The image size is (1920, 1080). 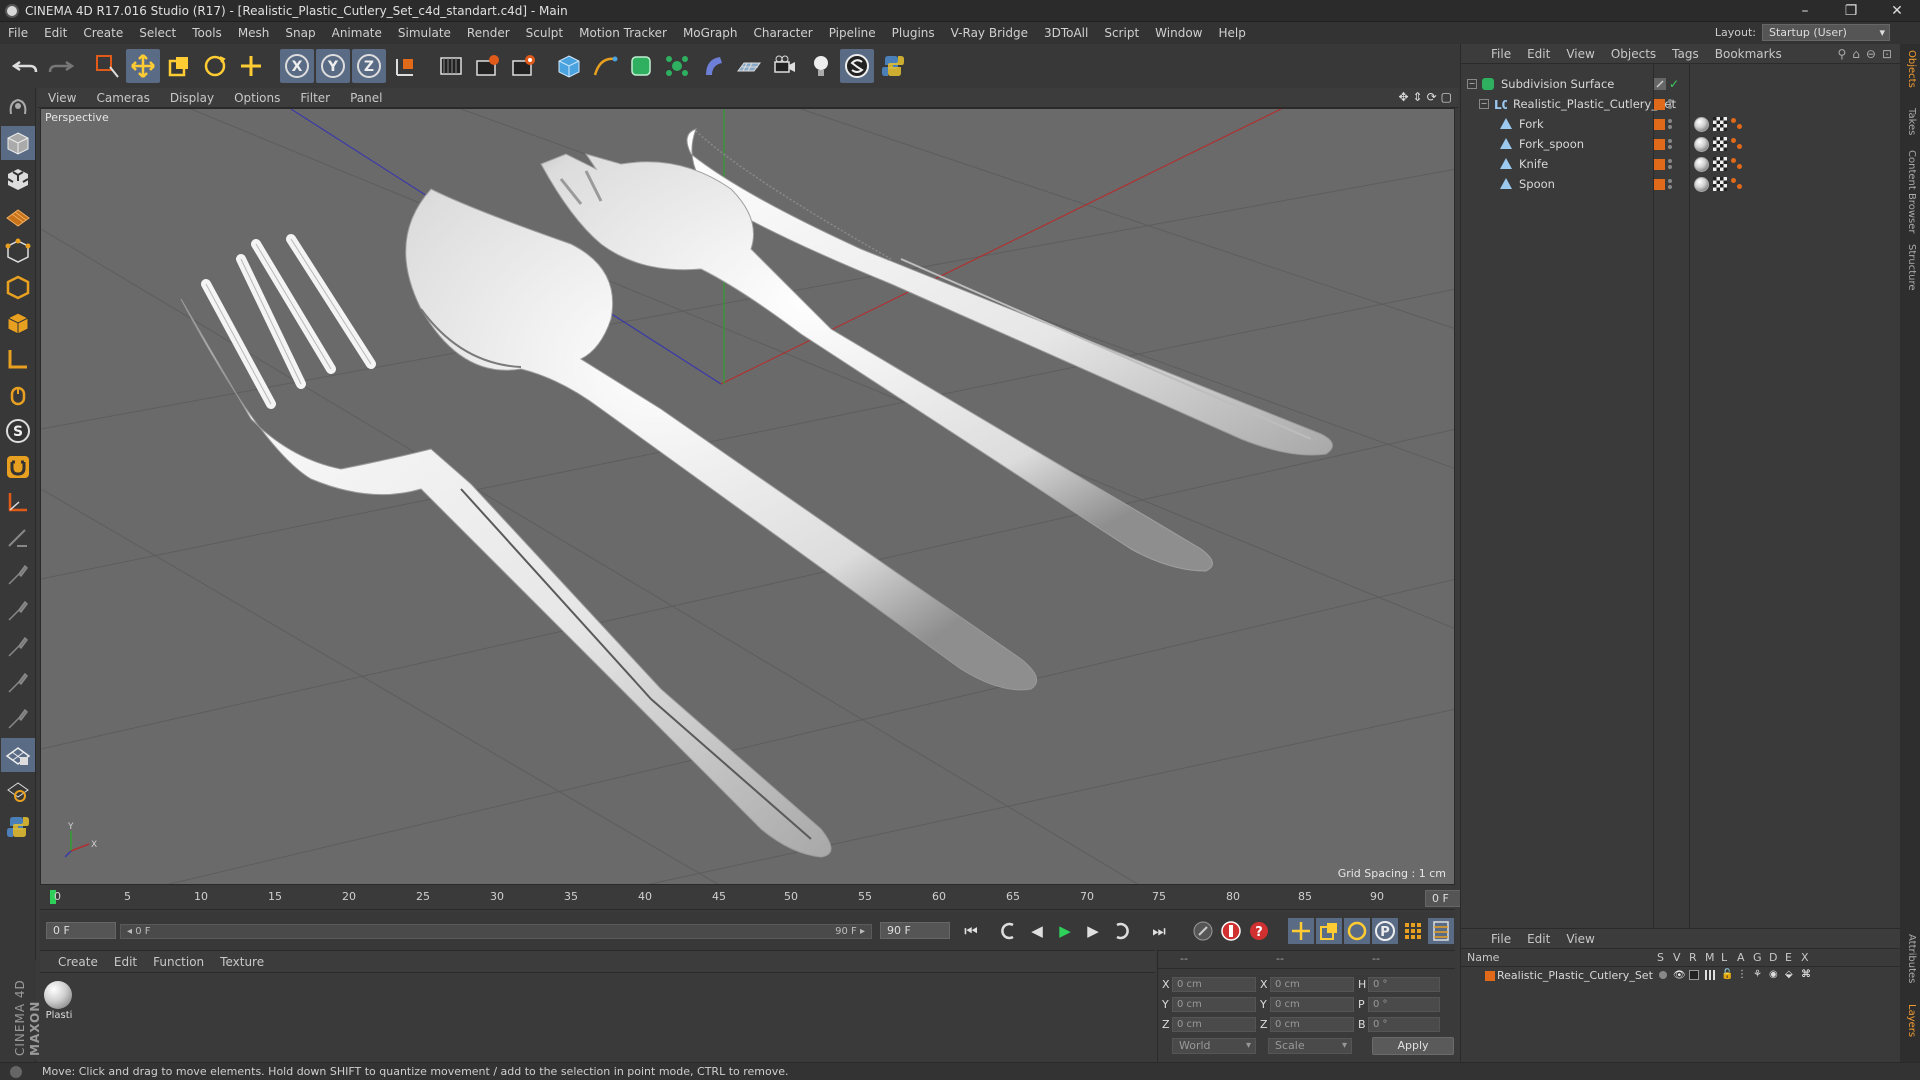 I want to click on nurbs-subdivision-icon, so click(x=641, y=66).